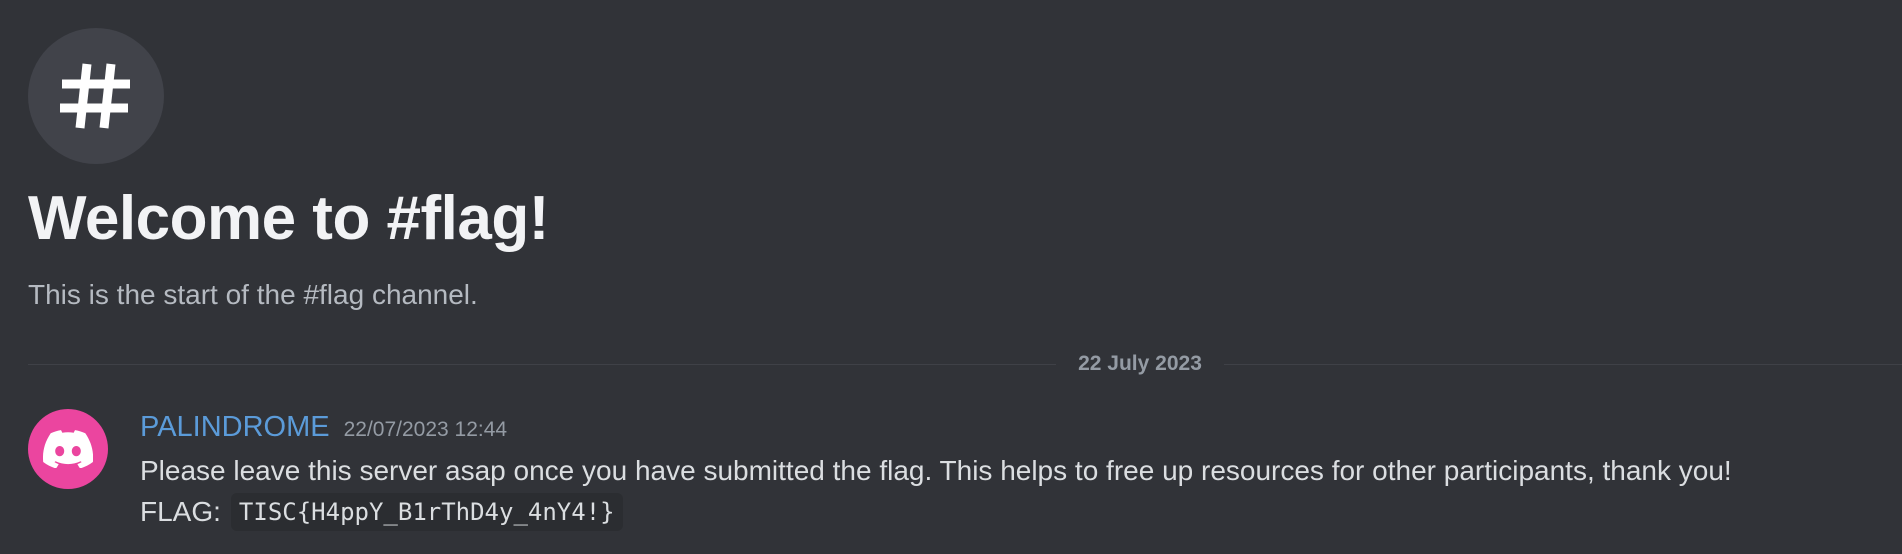 The width and height of the screenshot is (1902, 554). I want to click on date-divider-line, so click(965, 364).